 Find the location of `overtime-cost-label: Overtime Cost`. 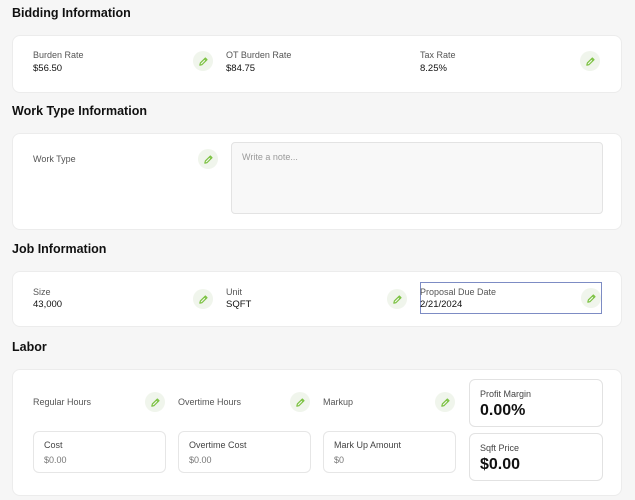

overtime-cost-label: Overtime Cost is located at coordinates (218, 445).